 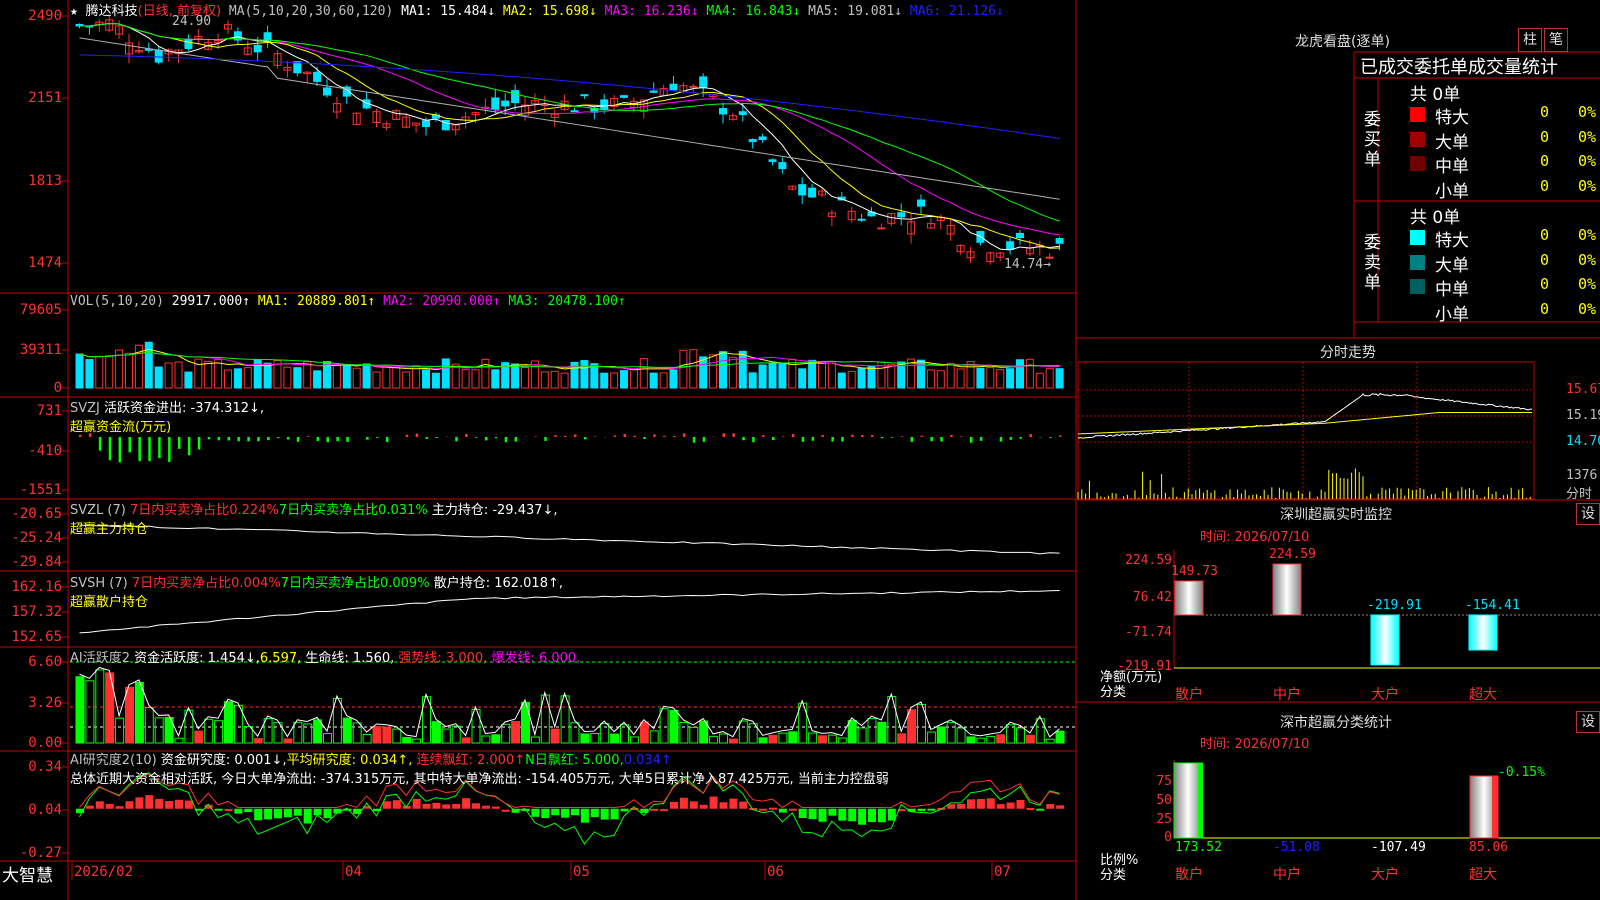 I want to click on monitor-bar, so click(x=1385, y=640).